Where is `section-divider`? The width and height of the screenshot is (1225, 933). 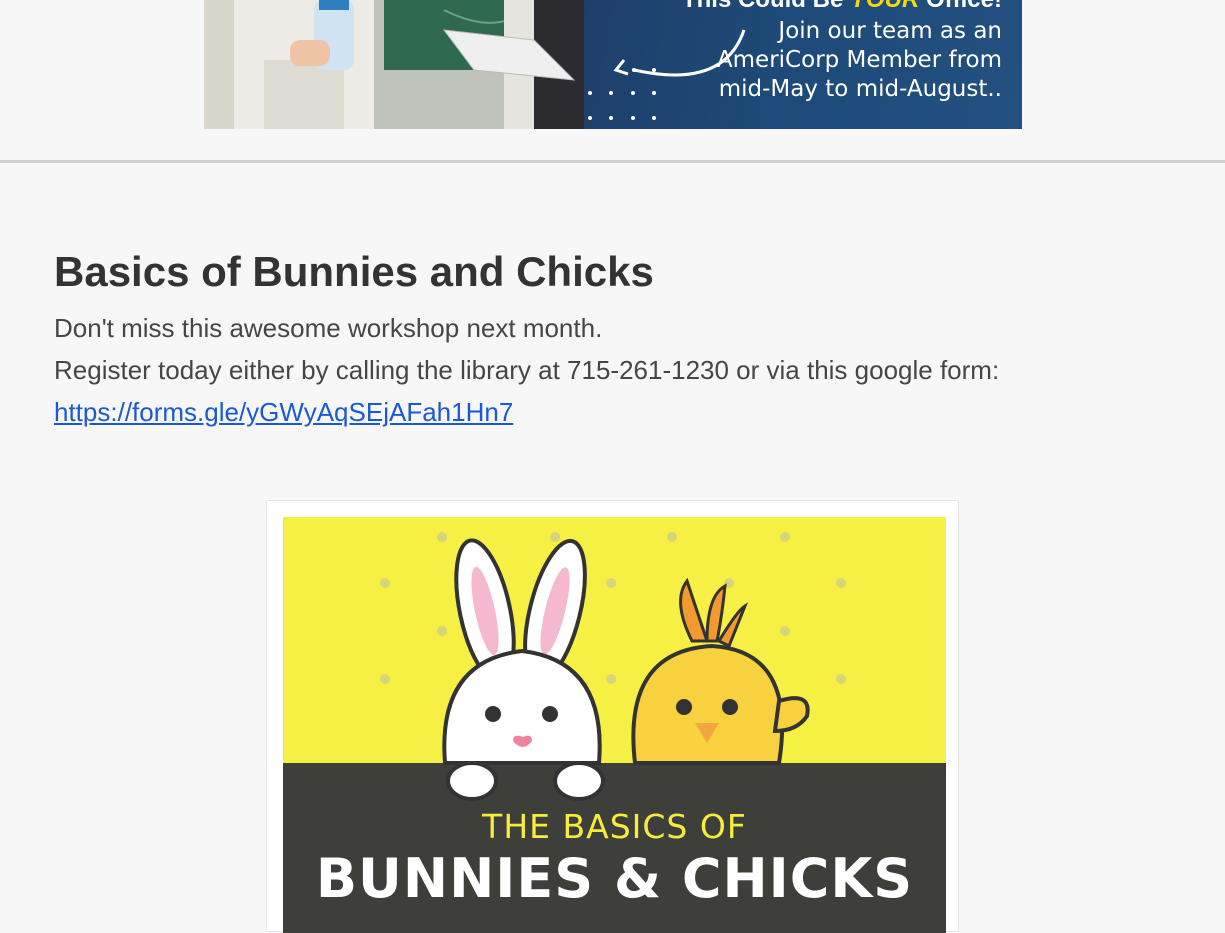
section-divider is located at coordinates (612, 161).